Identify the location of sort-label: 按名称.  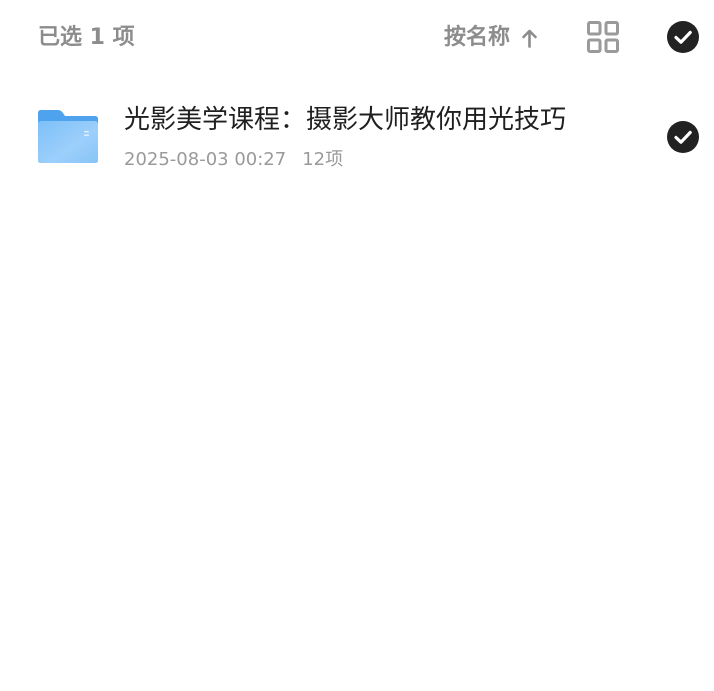
(477, 37).